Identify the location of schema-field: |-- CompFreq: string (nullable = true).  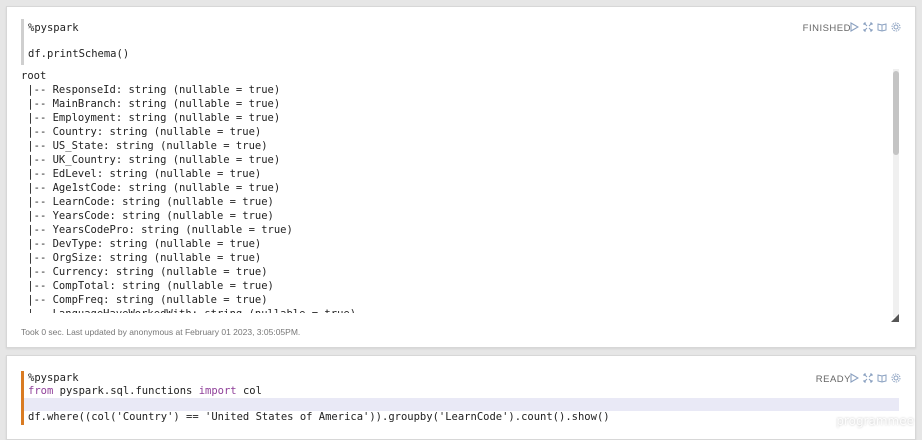
(144, 300).